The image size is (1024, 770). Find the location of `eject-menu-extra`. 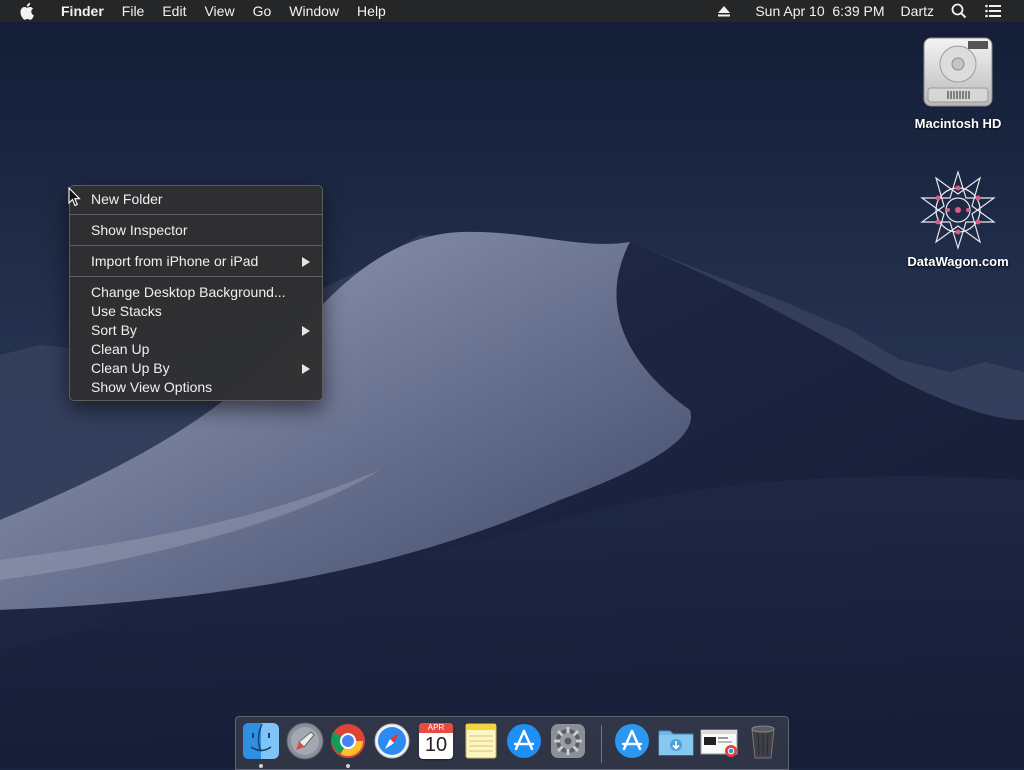

eject-menu-extra is located at coordinates (724, 11).